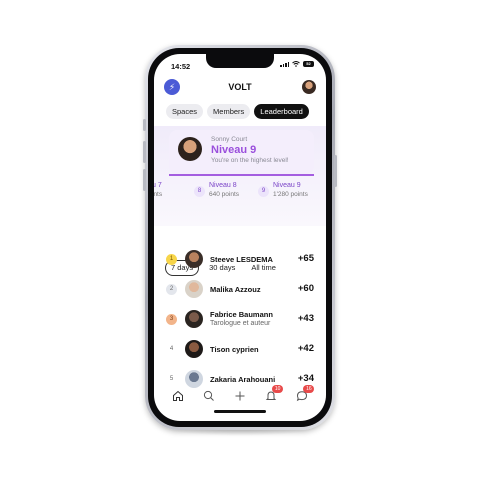 The image size is (480, 480). Describe the element at coordinates (305, 394) in the screenshot. I see `chat-icon: 16` at that location.